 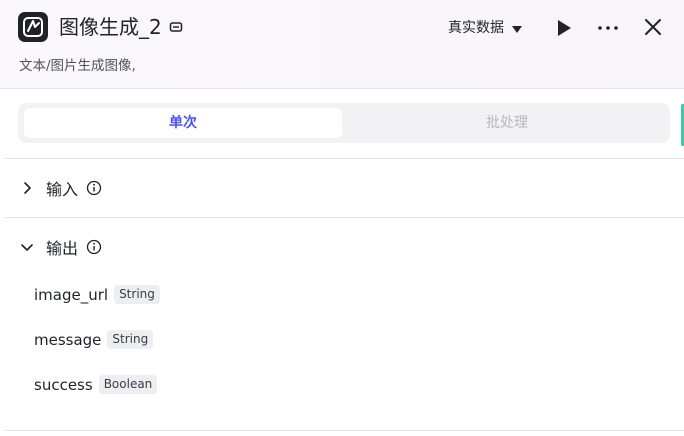 I want to click on data-mode-select: 真实数据, so click(x=485, y=28).